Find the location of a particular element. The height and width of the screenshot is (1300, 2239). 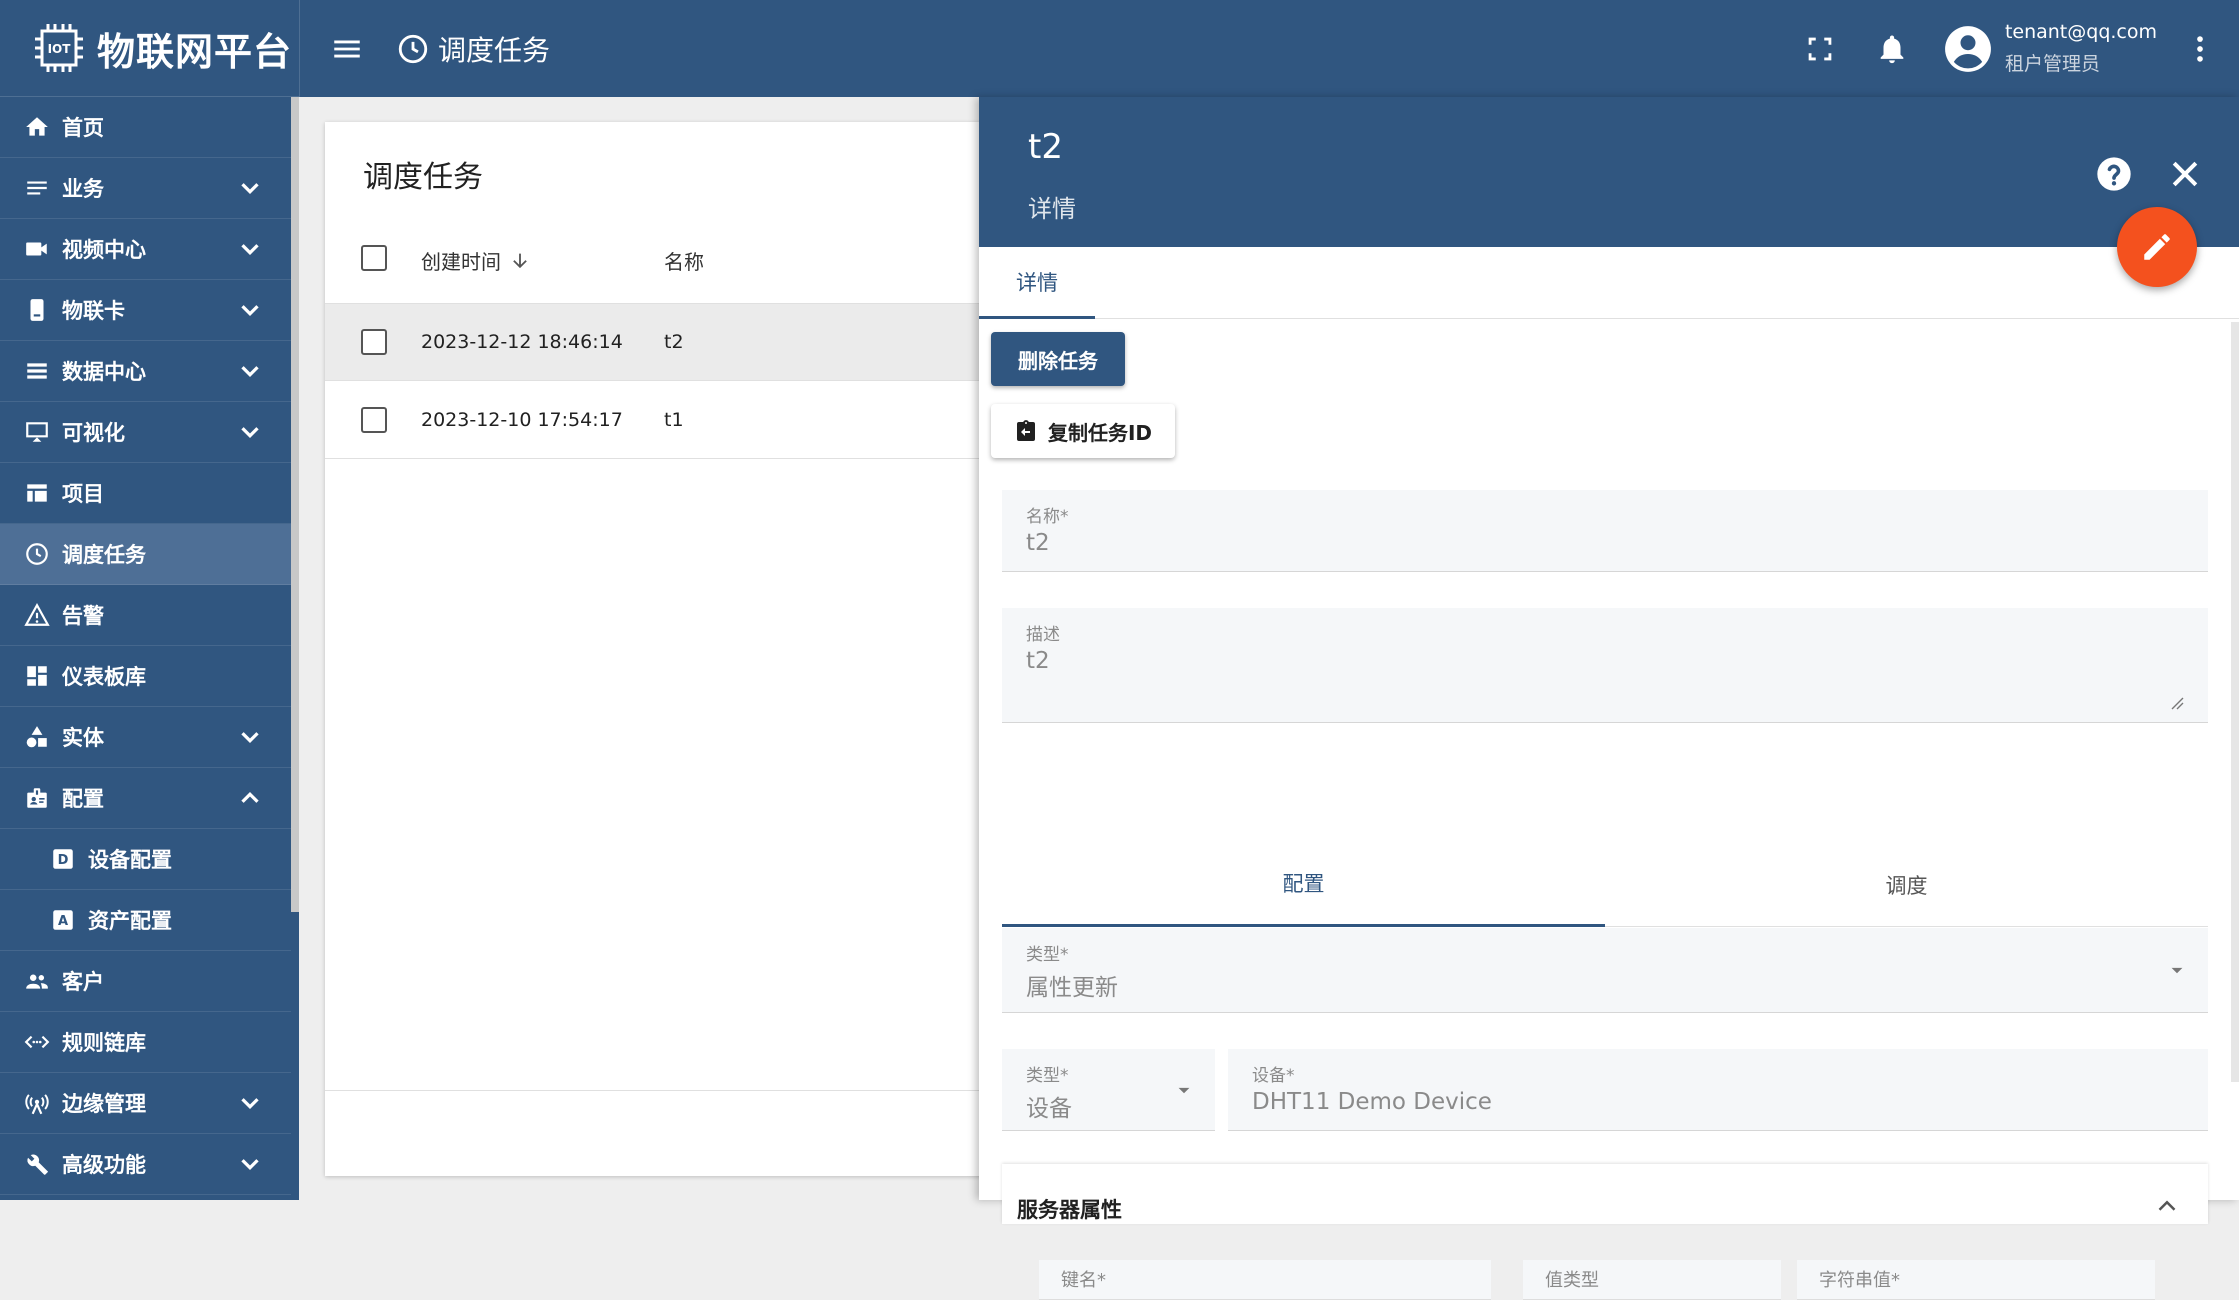

sidebar-item: 数据中心 is located at coordinates (145, 371).